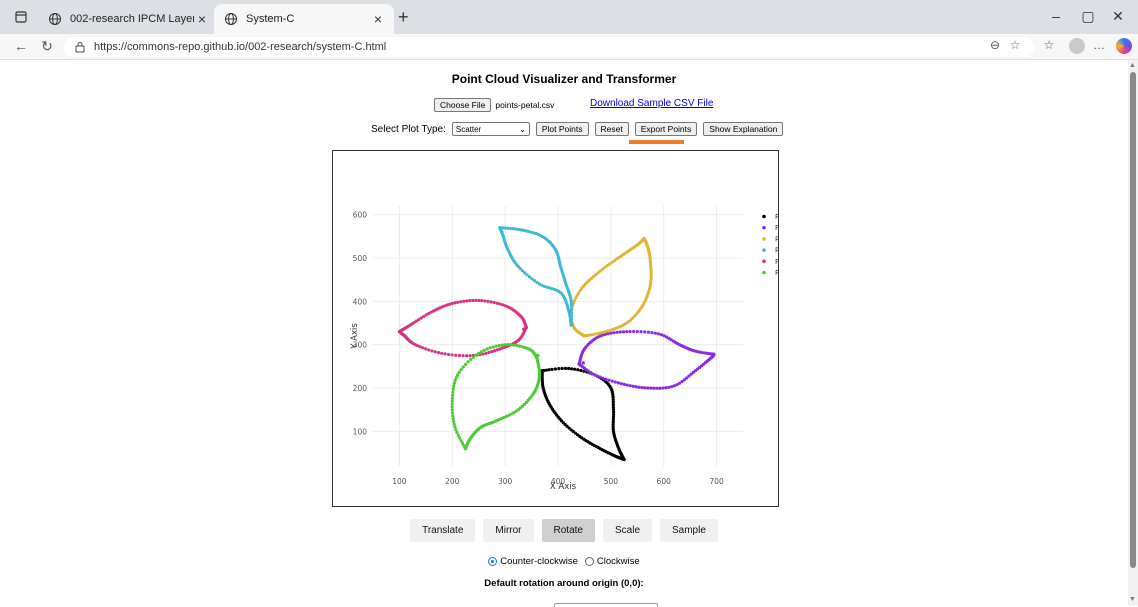 The width and height of the screenshot is (1138, 607). Describe the element at coordinates (764, 227) in the screenshot. I see `legend-marker` at that location.